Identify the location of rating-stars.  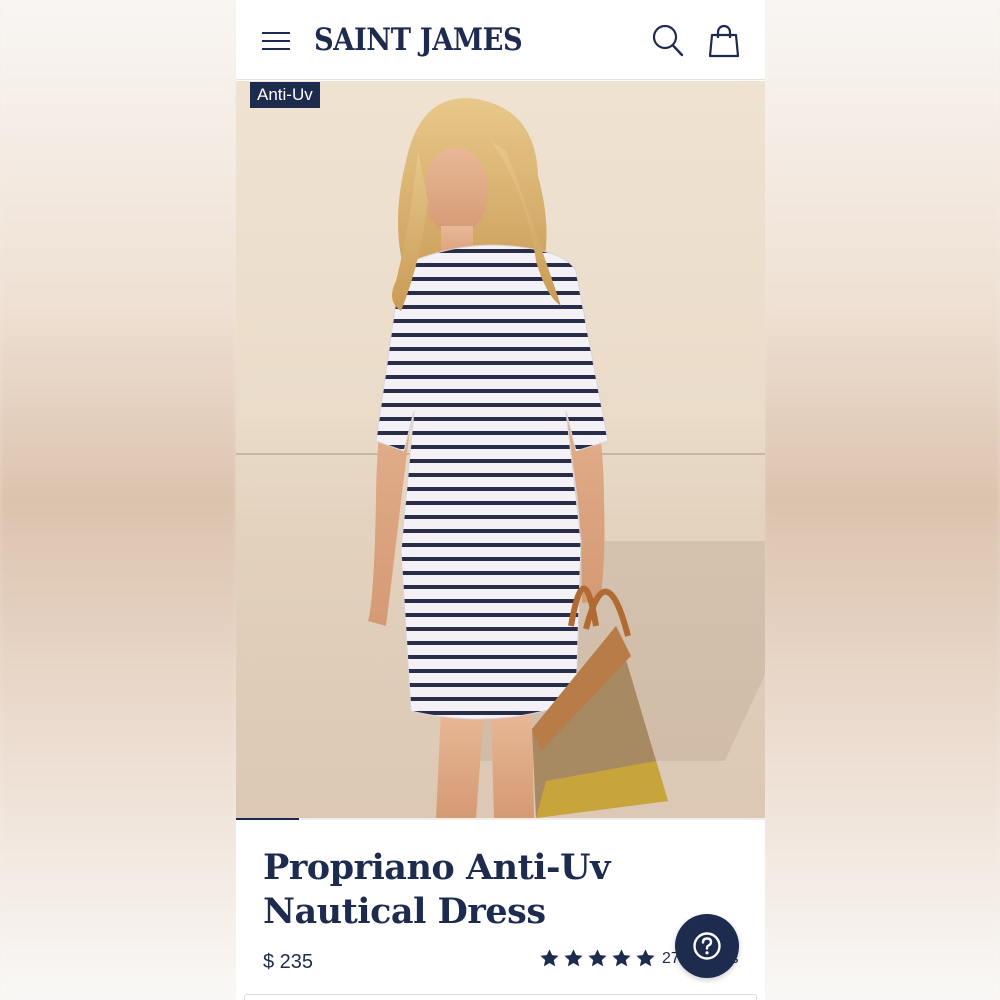
(597, 958).